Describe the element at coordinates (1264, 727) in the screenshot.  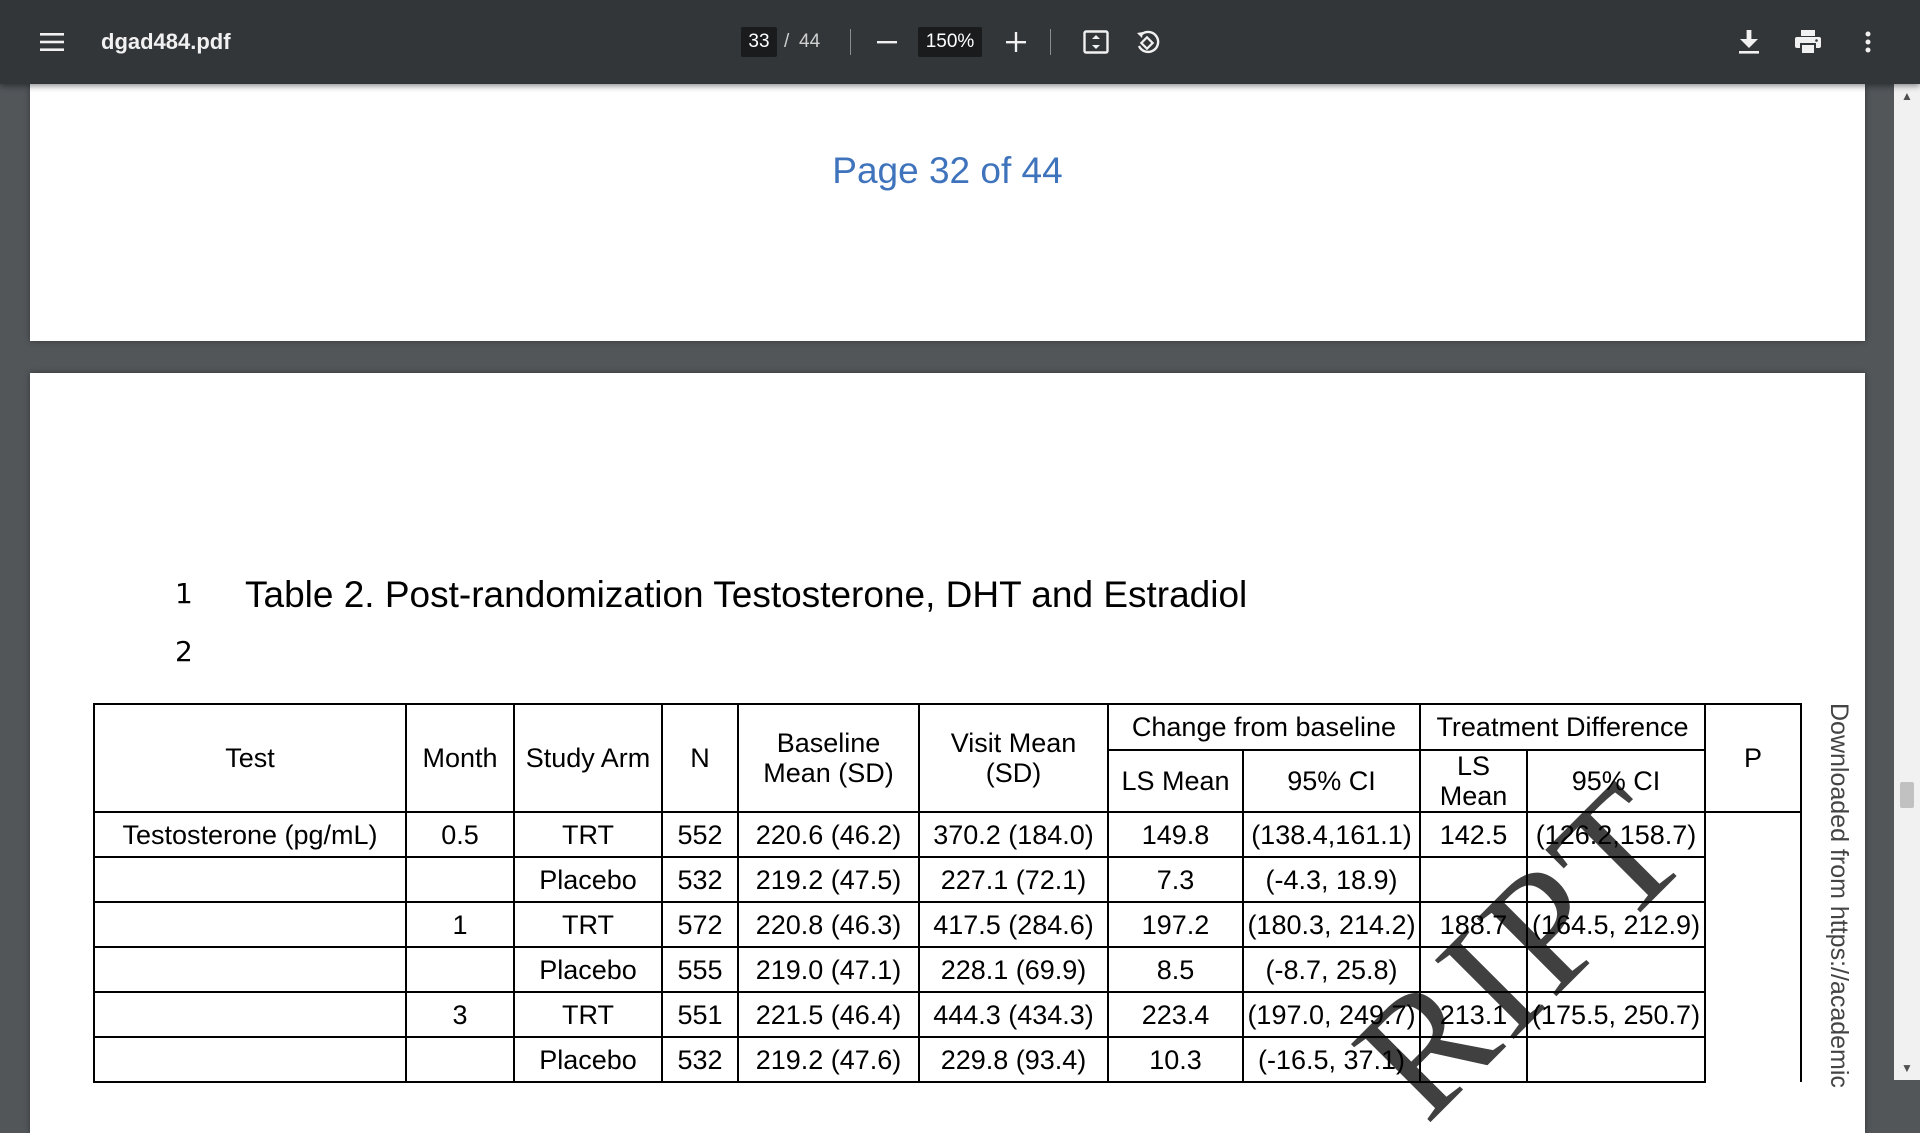
I see `header-change-from-baseline: Change from baseline` at that location.